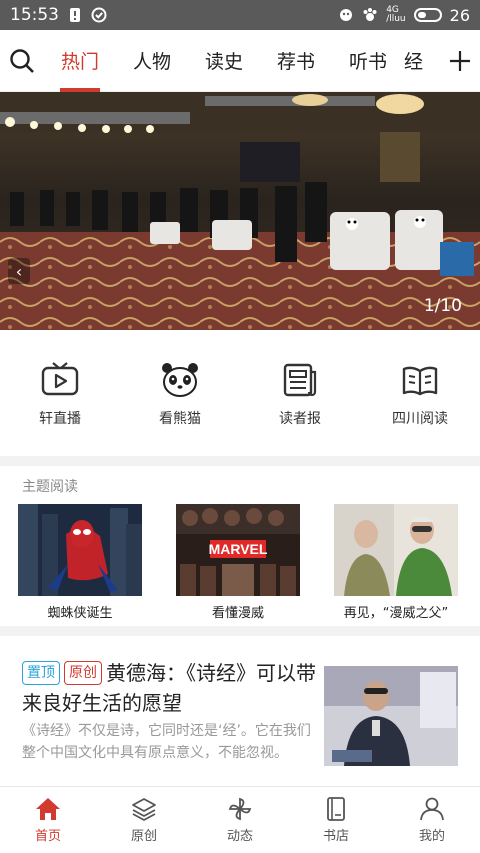 The image size is (480, 853). I want to click on banner-prev-button: ‹, so click(19, 271).